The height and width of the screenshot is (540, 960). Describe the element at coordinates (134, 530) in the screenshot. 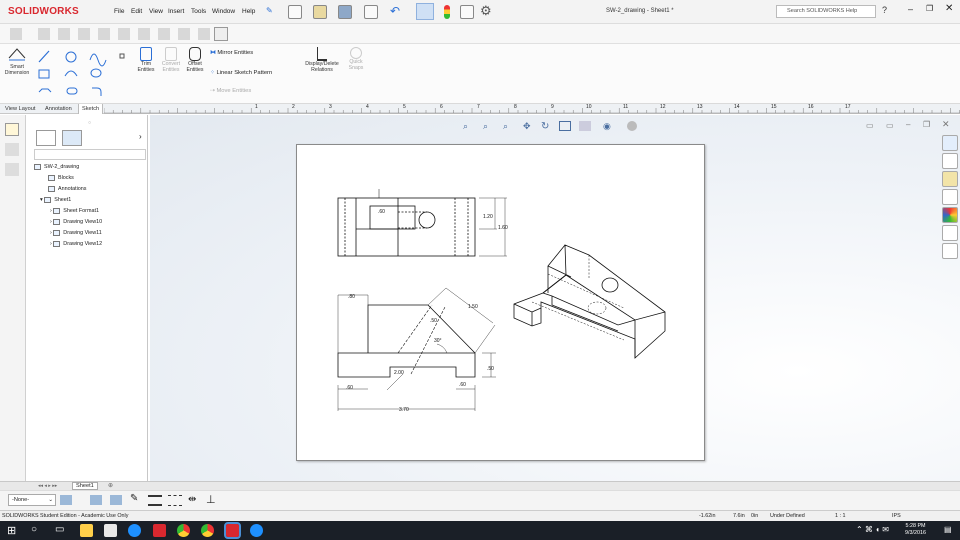

I see `edge-taskbar-icon` at that location.